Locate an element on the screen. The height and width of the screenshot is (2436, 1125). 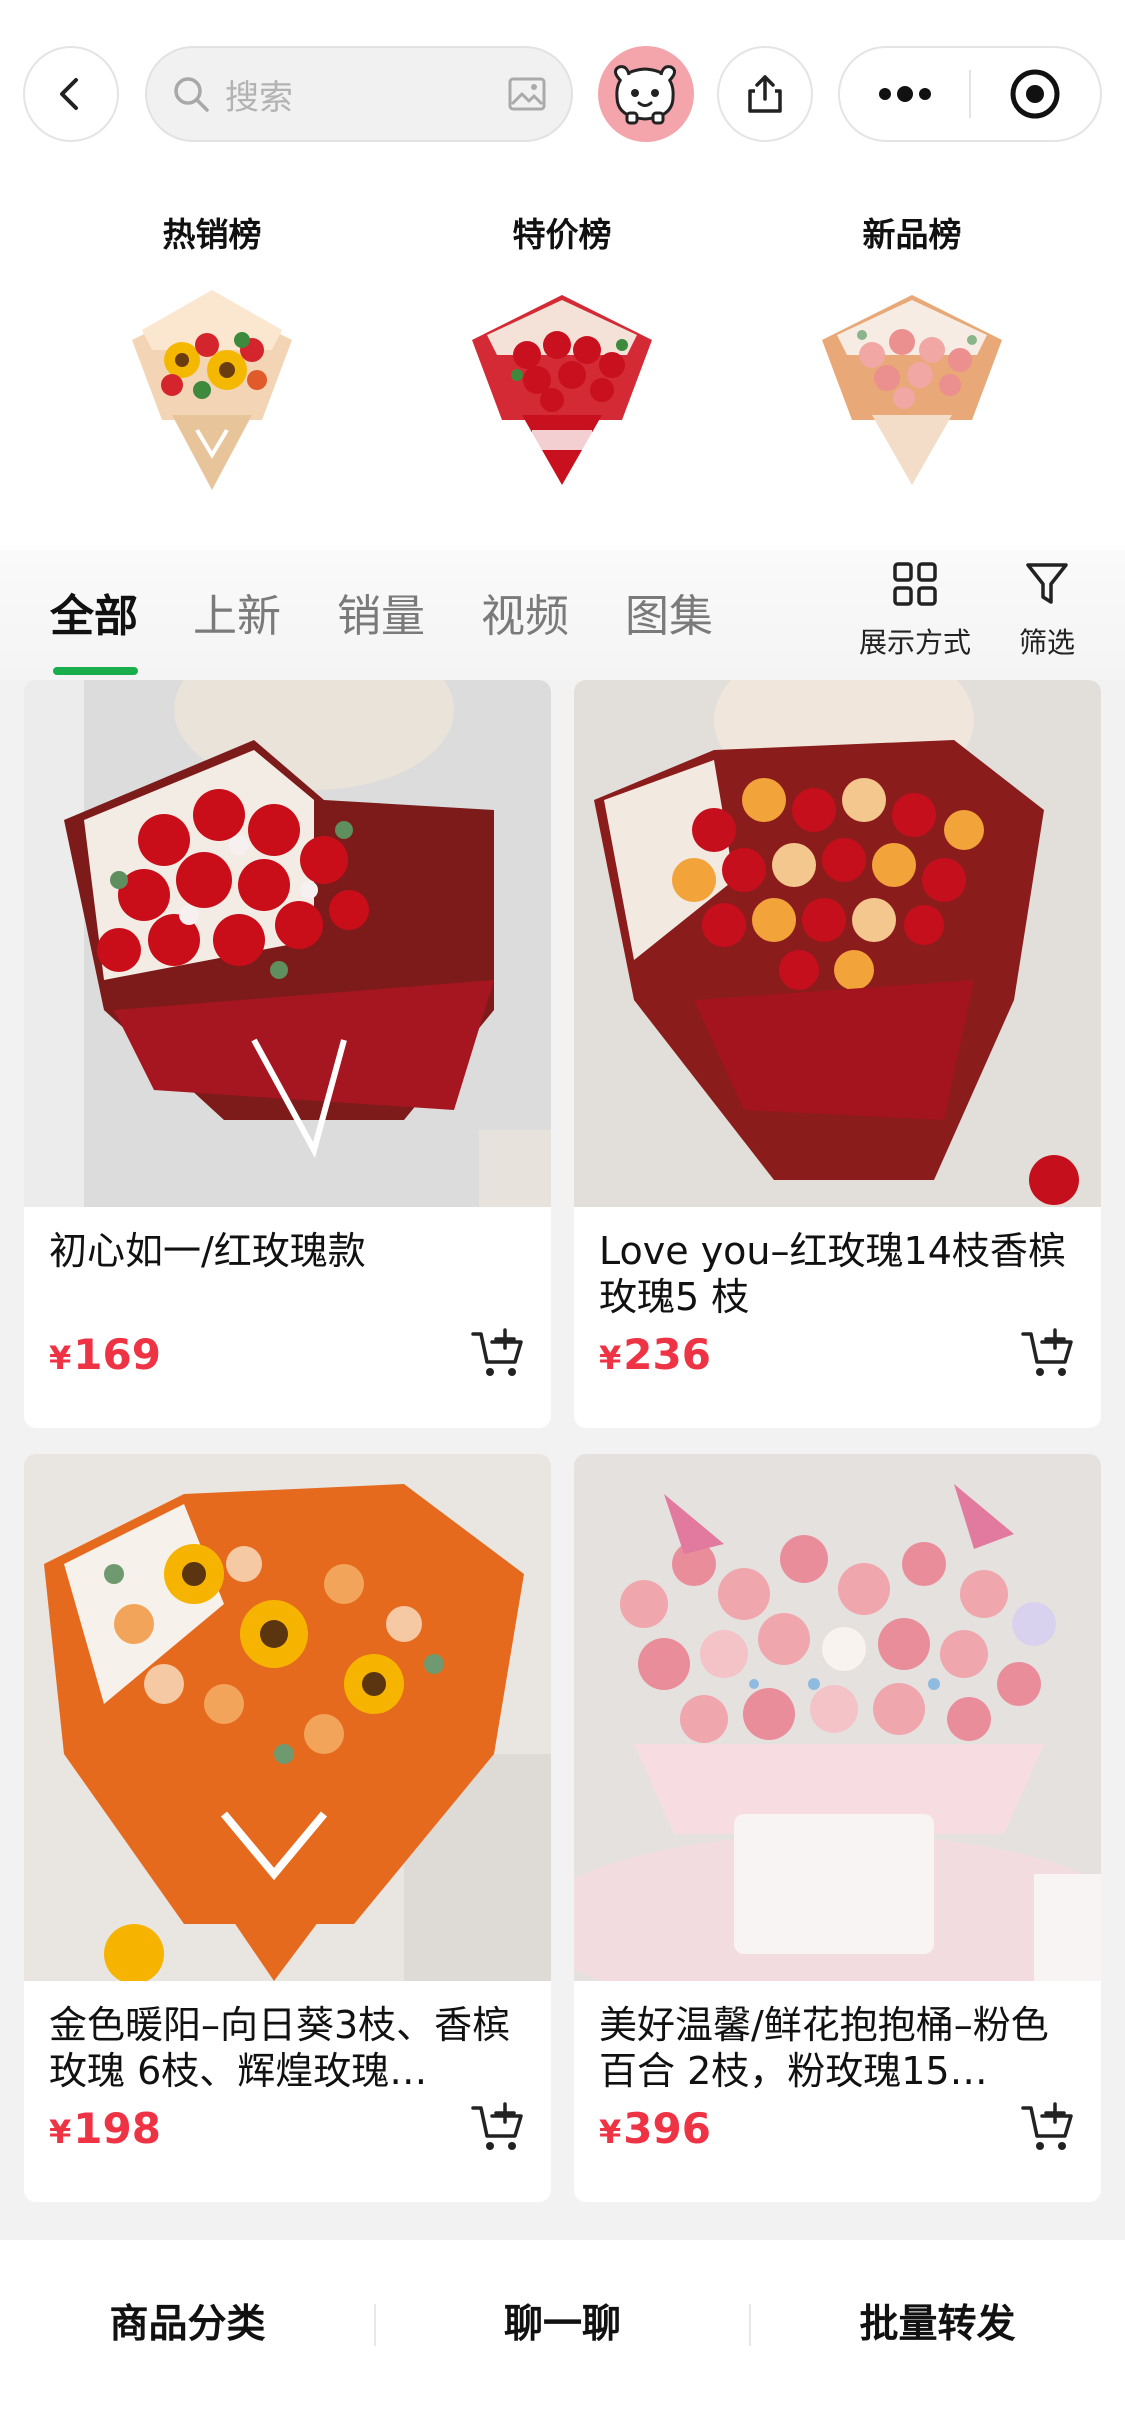
price-value: 396 is located at coordinates (667, 2128).